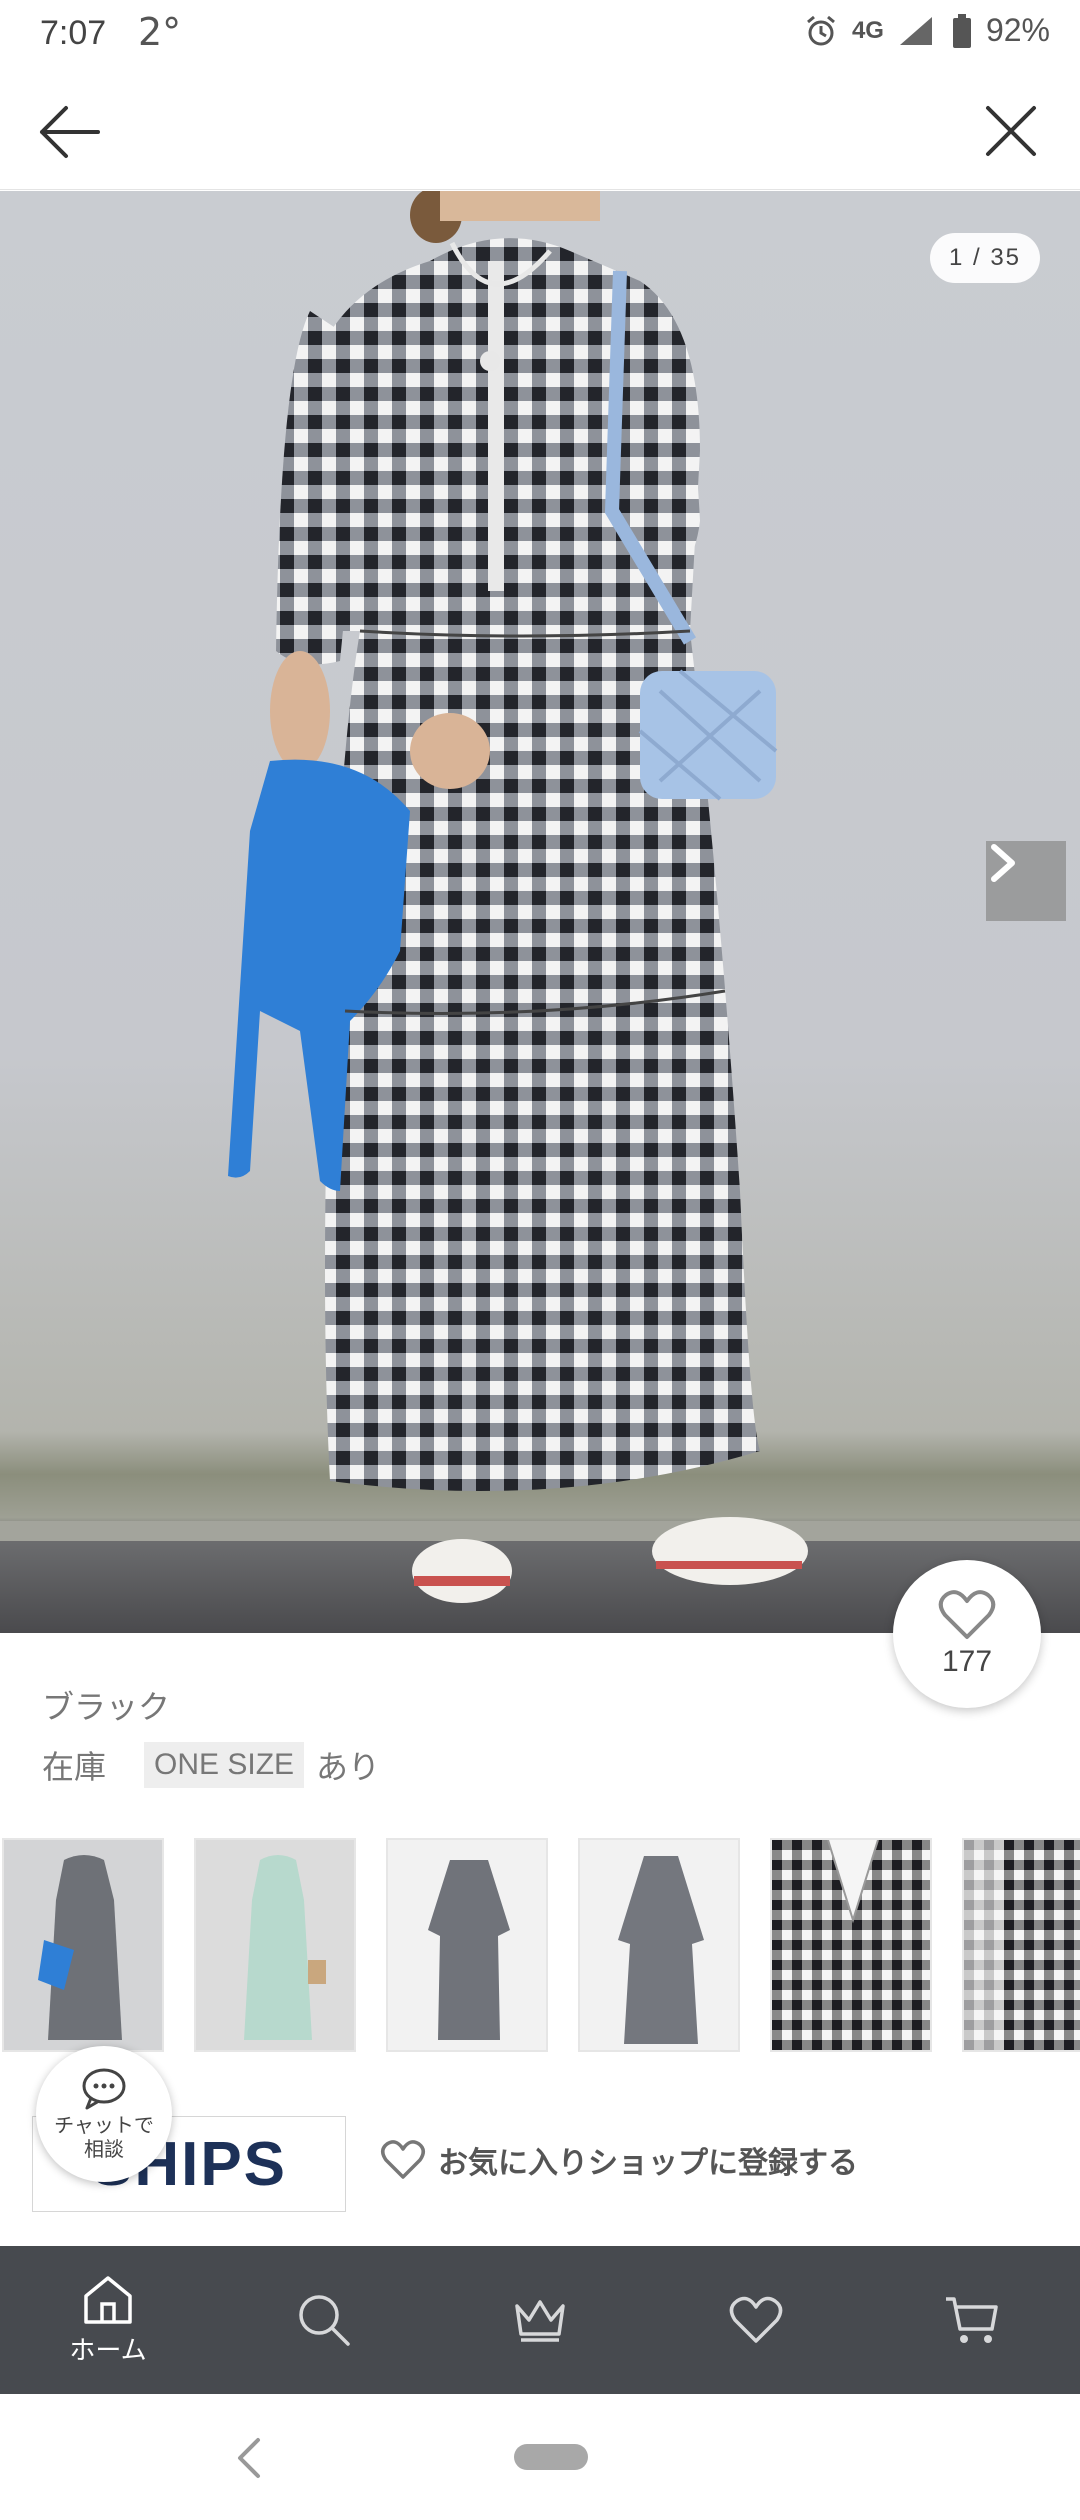  I want to click on signal-icon, so click(915, 30).